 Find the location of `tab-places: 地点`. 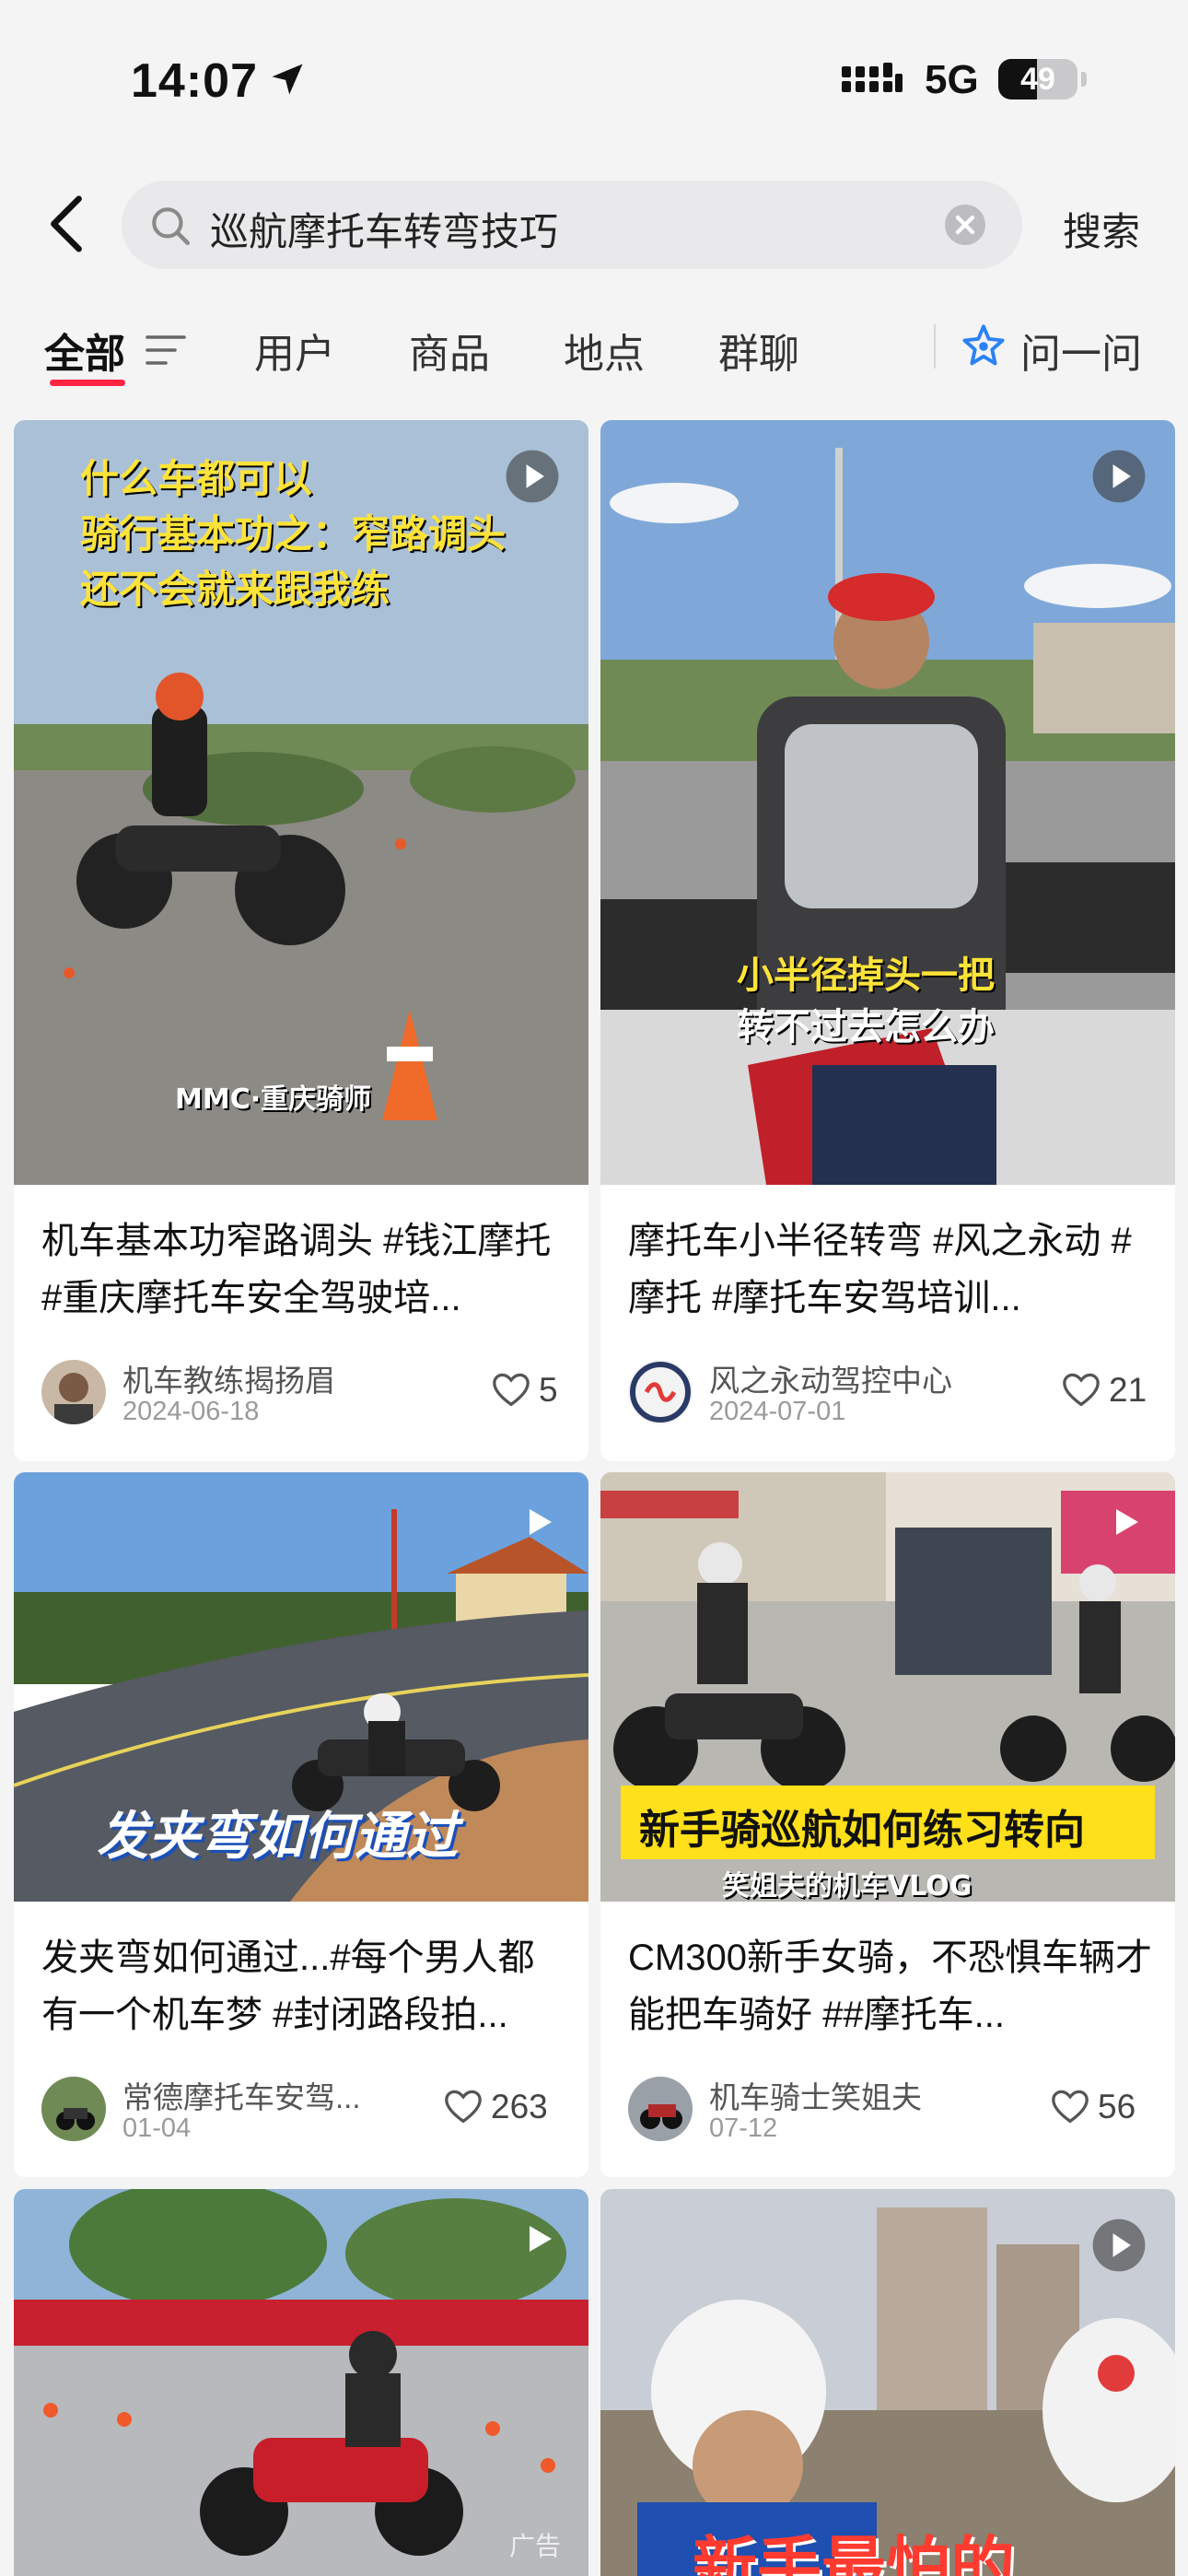

tab-places: 地点 is located at coordinates (604, 350).